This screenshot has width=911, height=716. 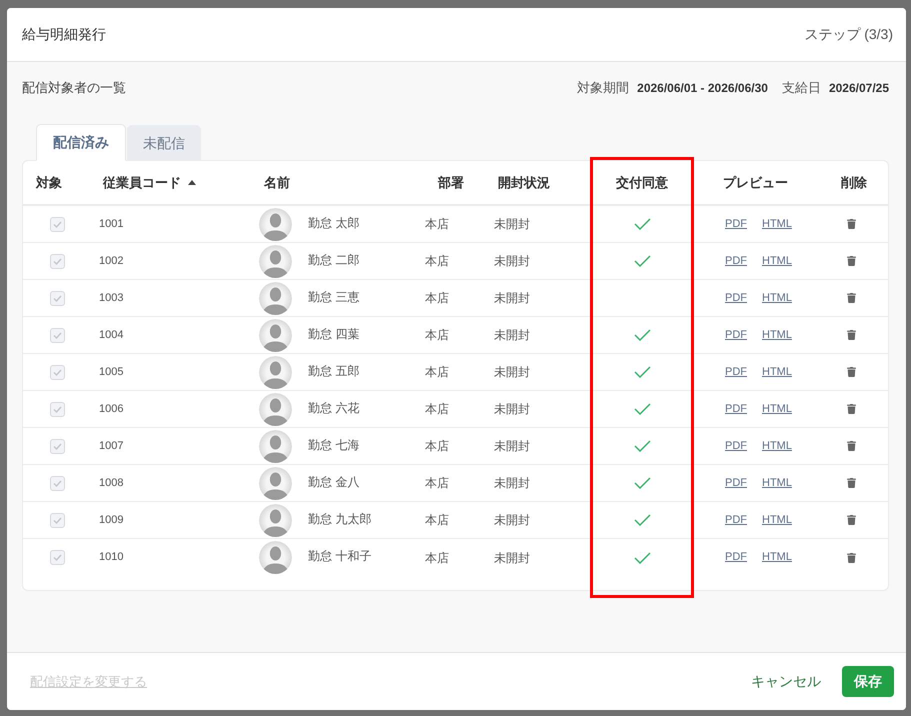 What do you see at coordinates (786, 681) in the screenshot?
I see `cancel-button: キャンセル` at bounding box center [786, 681].